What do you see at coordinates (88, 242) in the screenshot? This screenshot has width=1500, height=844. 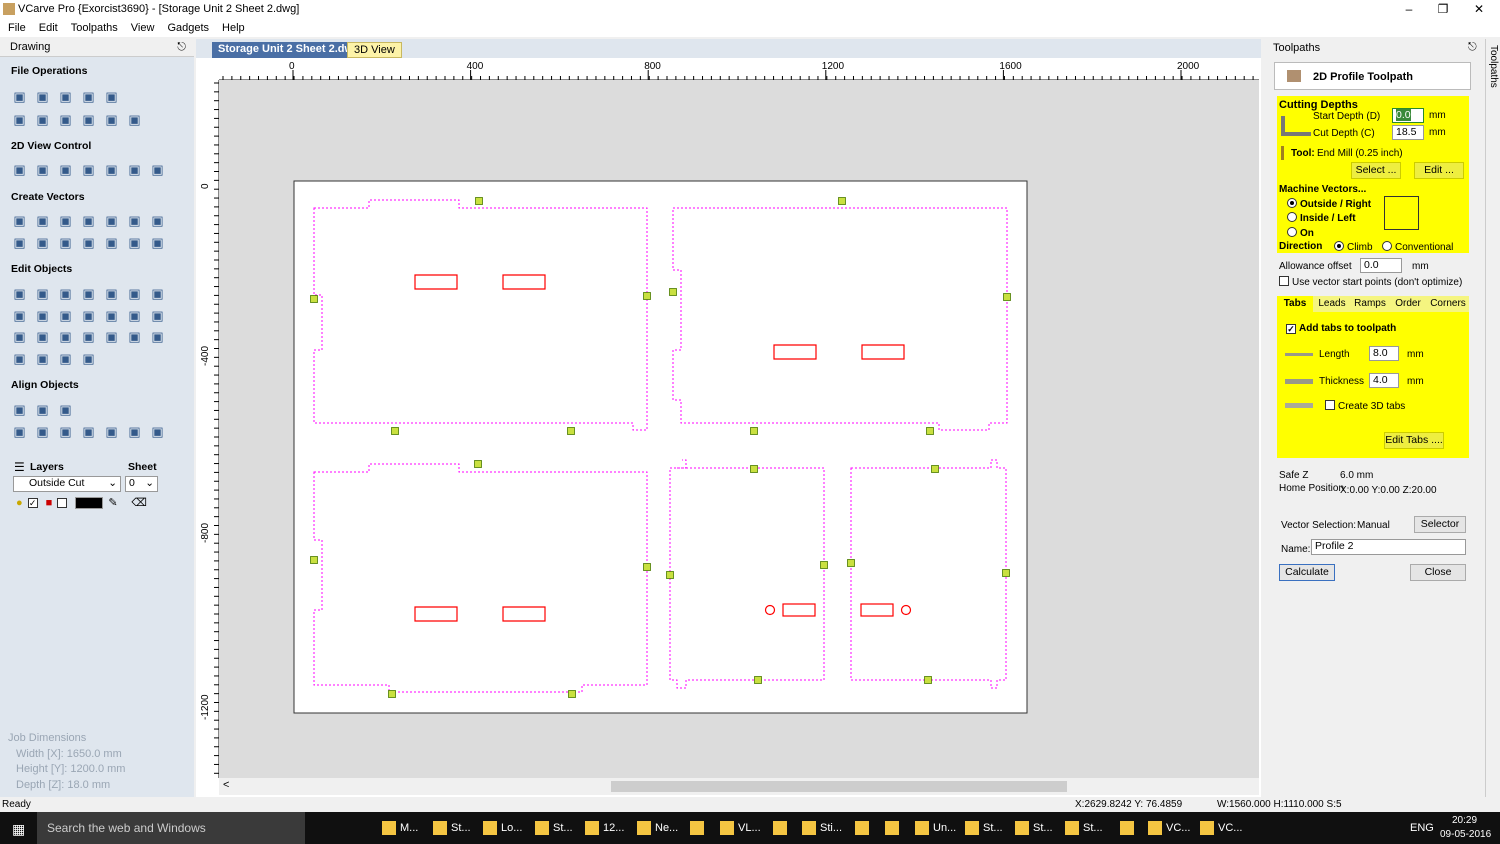 I see `auto-layout-text-icon: ▣` at bounding box center [88, 242].